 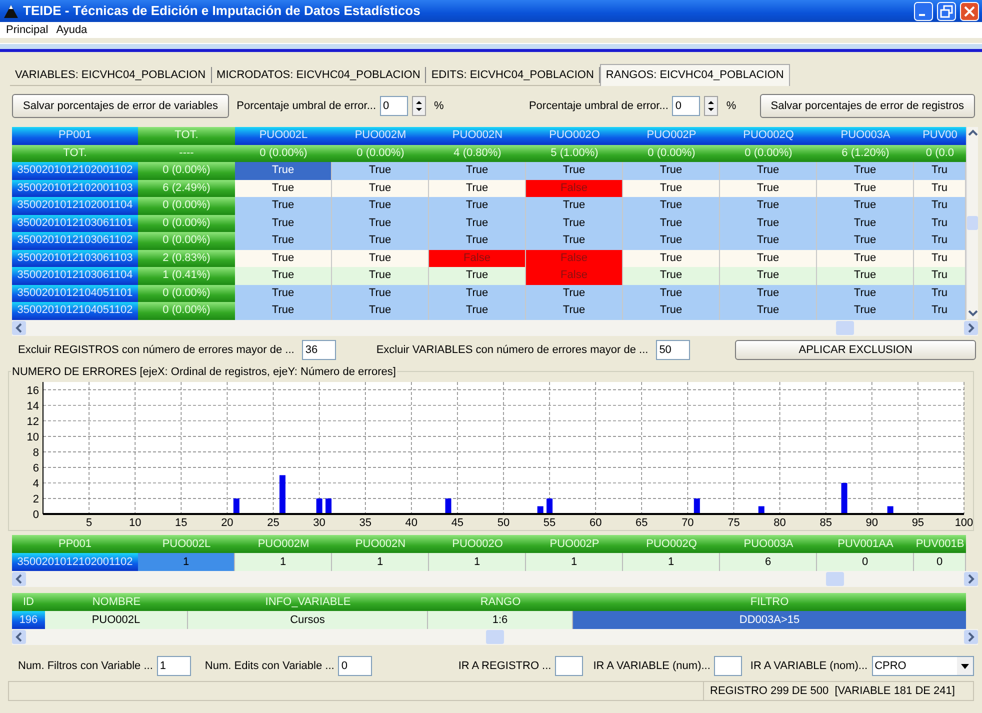 What do you see at coordinates (72, 30) in the screenshot?
I see `menu-item: Ayuda` at bounding box center [72, 30].